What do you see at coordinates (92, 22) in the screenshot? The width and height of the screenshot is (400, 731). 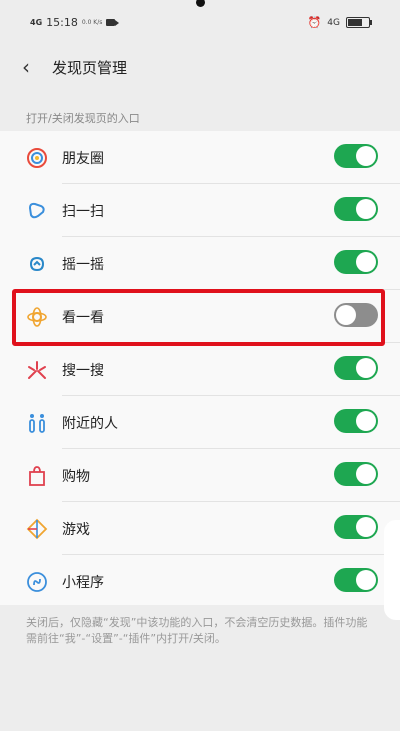 I see `network-speed: 0.0 K/s` at bounding box center [92, 22].